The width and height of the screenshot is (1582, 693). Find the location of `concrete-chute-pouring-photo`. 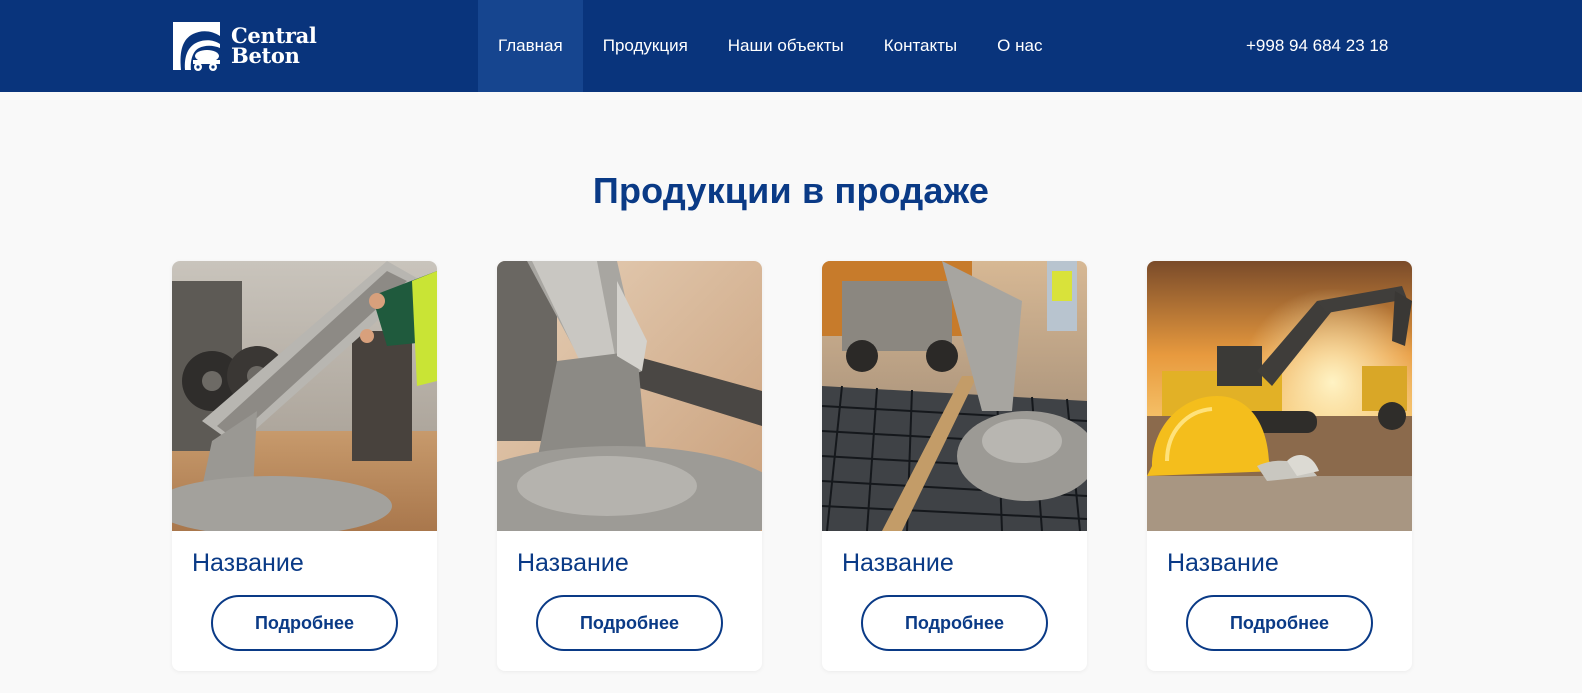

concrete-chute-pouring-photo is located at coordinates (304, 396).